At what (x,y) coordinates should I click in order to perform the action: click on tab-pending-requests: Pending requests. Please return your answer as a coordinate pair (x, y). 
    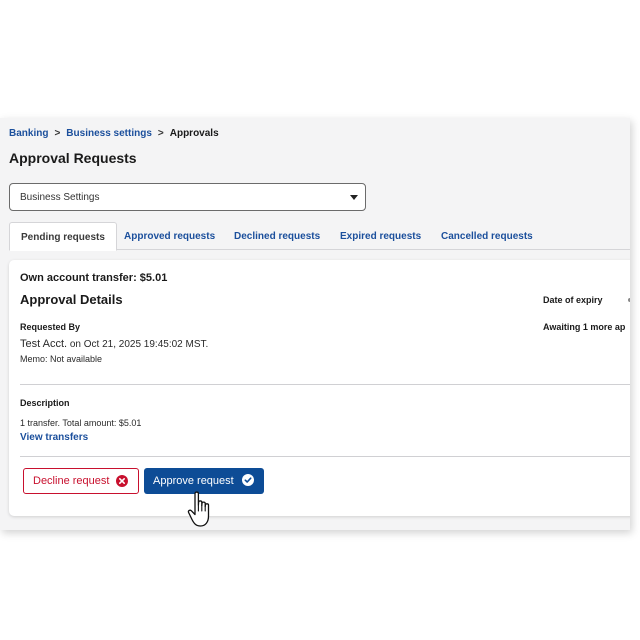
    Looking at the image, I should click on (63, 236).